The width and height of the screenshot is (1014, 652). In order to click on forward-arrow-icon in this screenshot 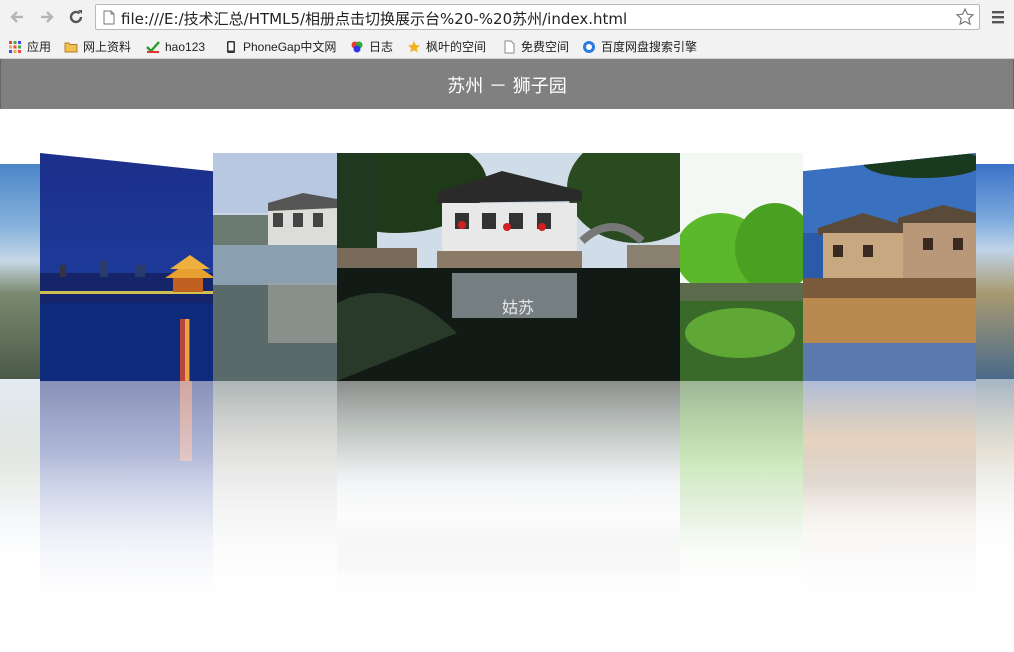, I will do `click(47, 17)`.